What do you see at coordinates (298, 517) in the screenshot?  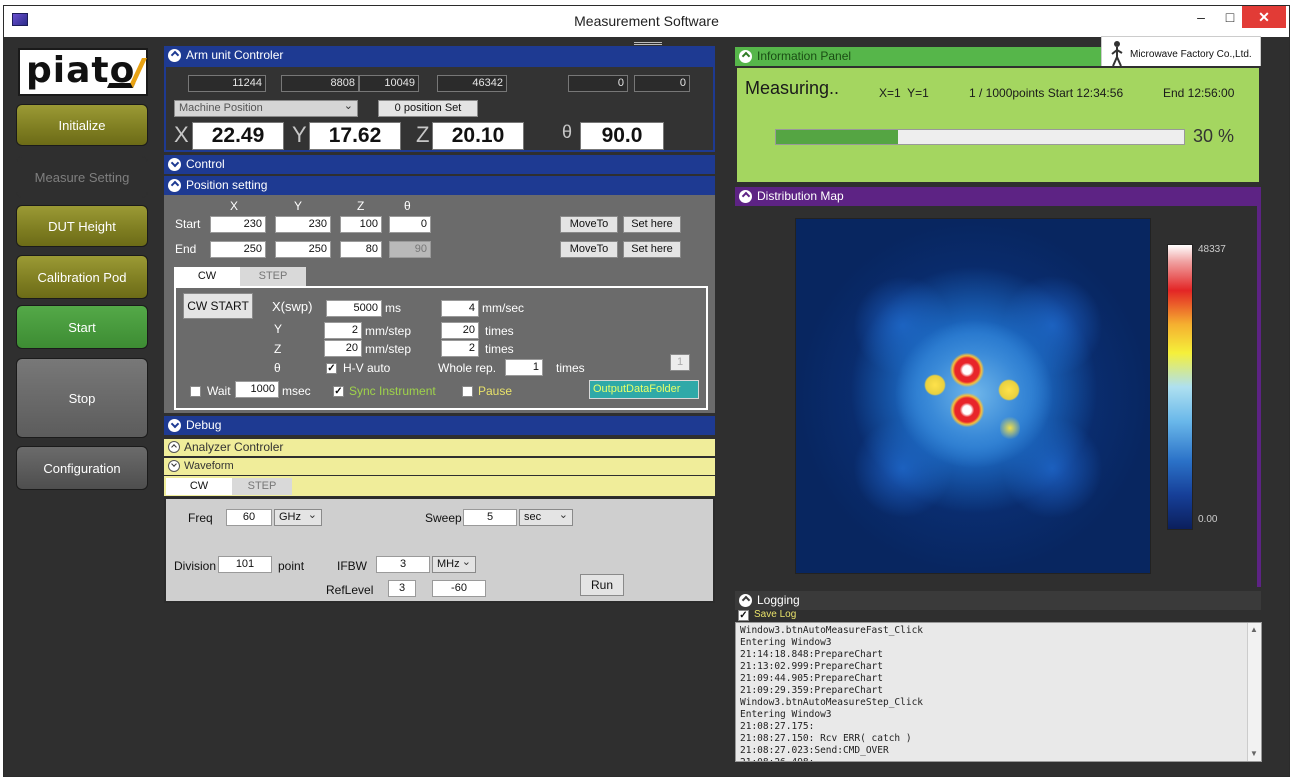 I see `freq-unit-select: GHz` at bounding box center [298, 517].